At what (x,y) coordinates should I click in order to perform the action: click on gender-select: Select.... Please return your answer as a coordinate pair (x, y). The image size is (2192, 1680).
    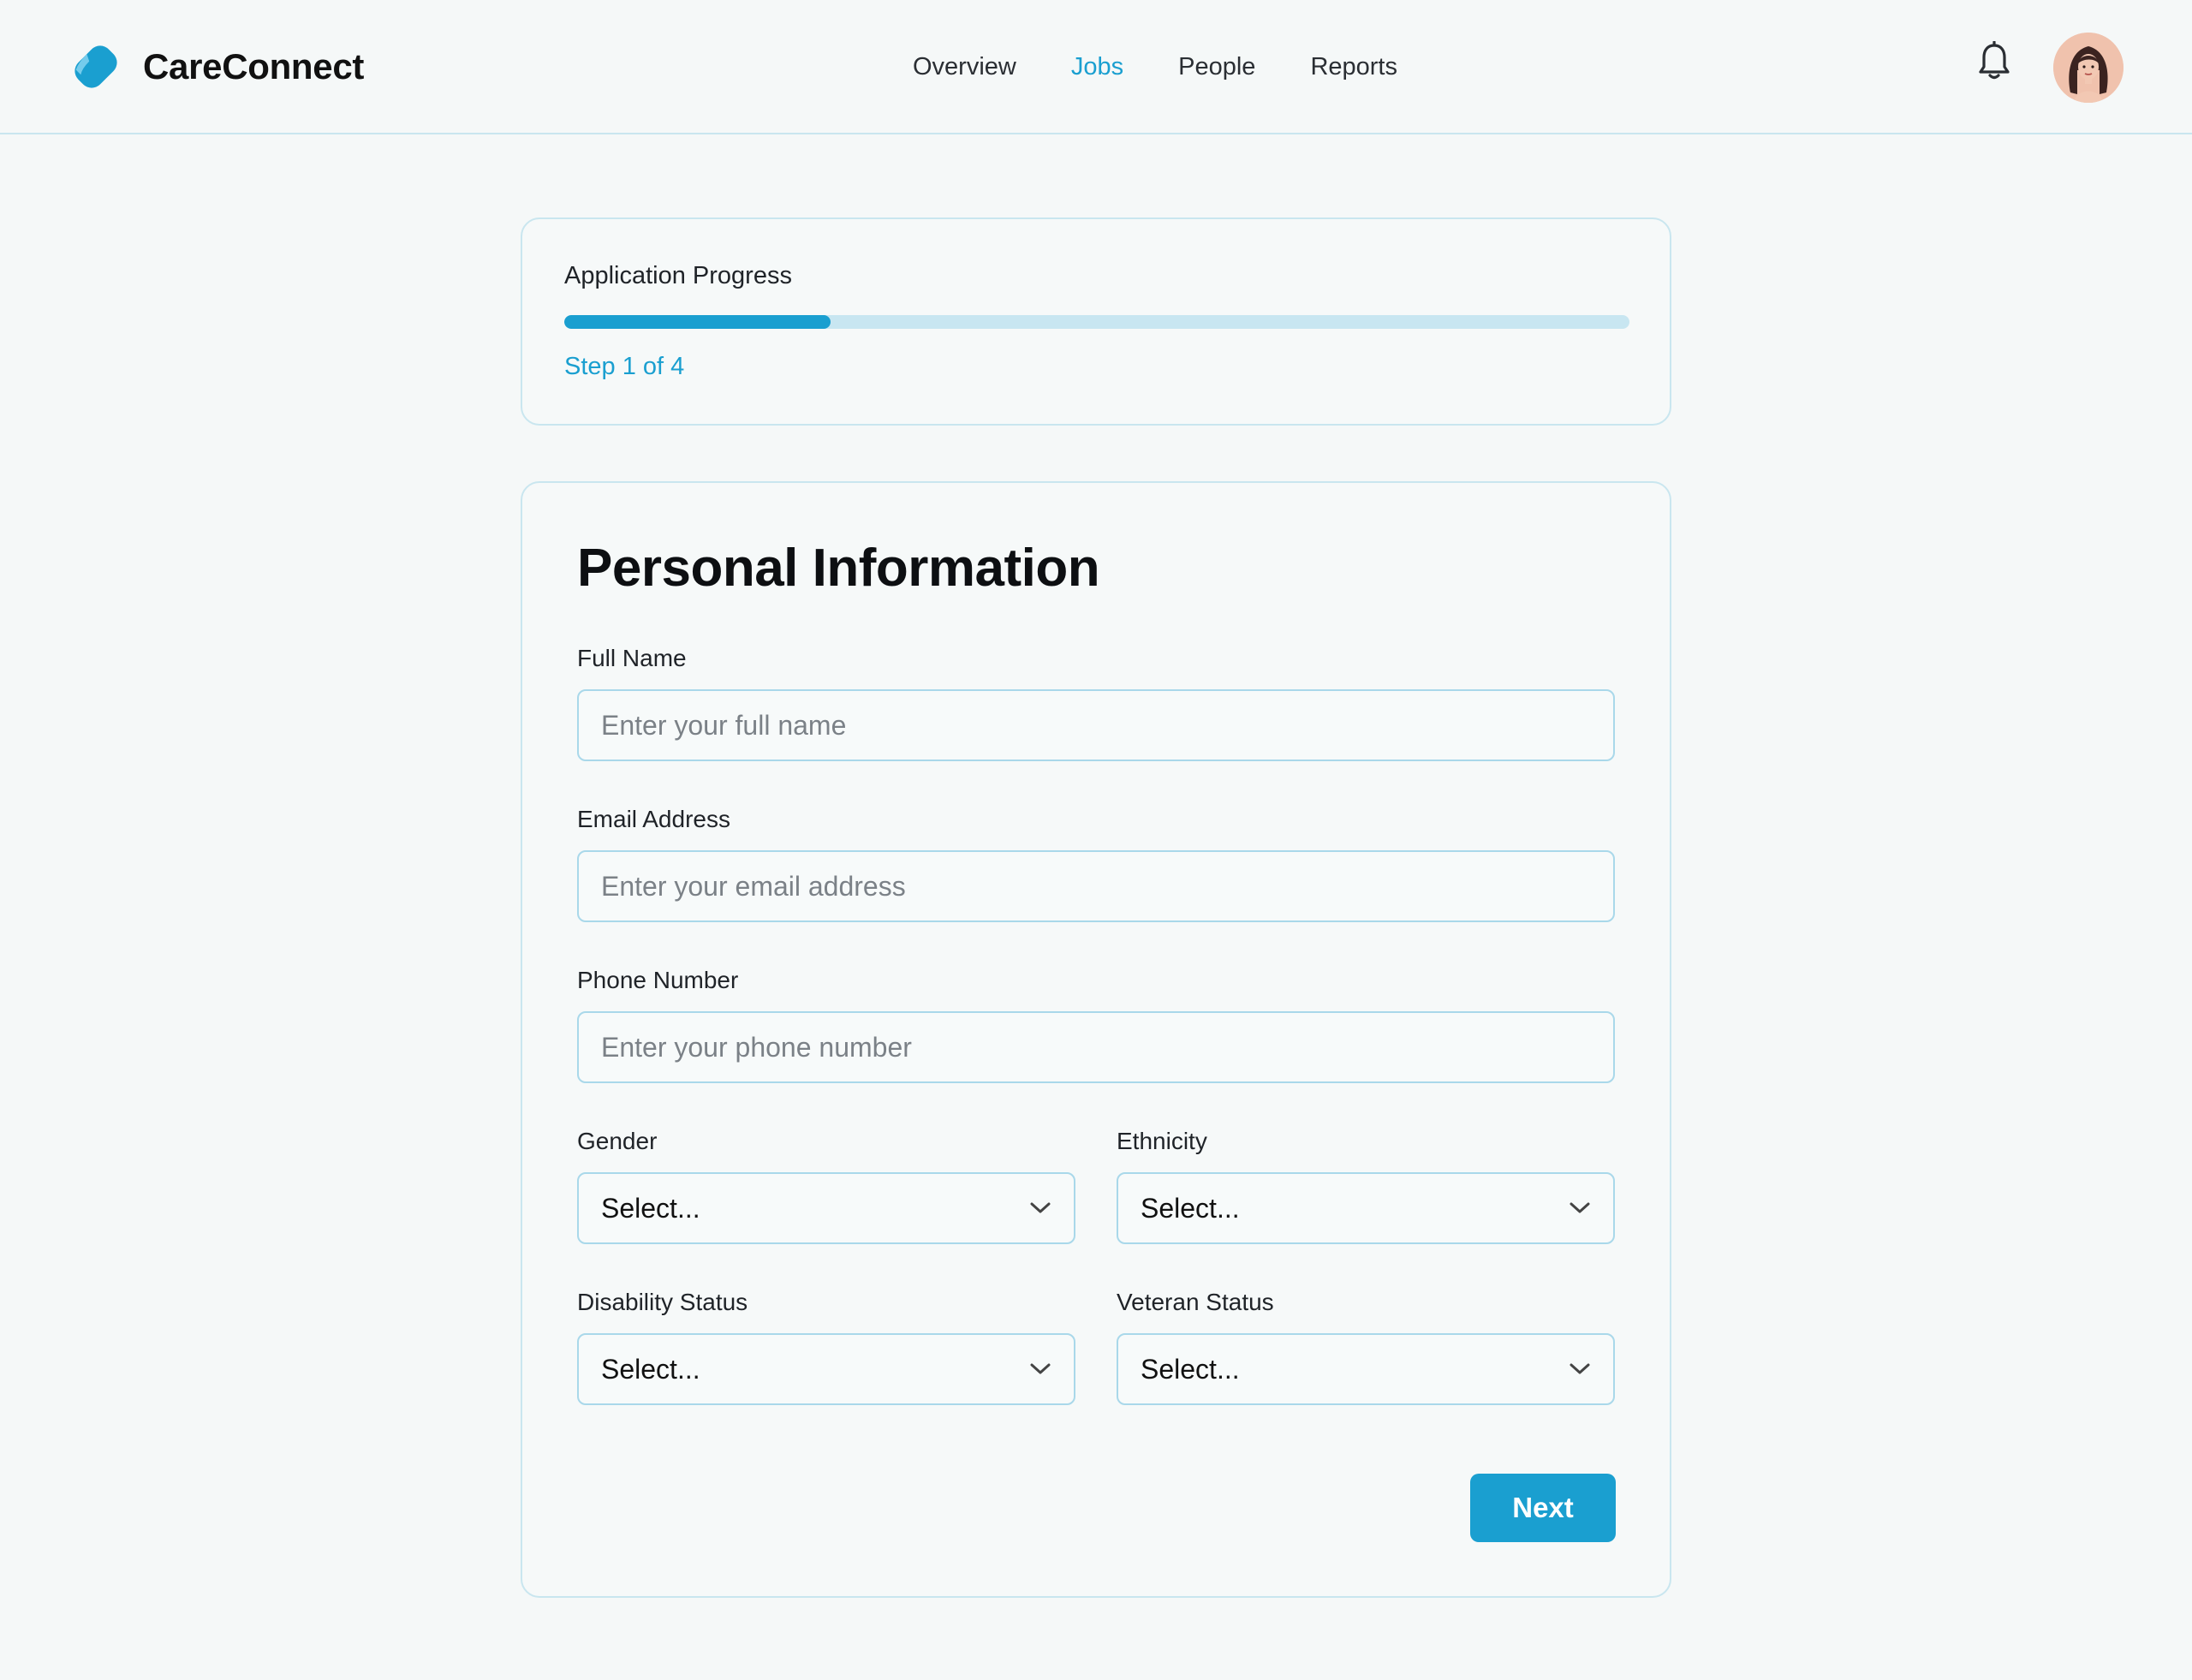
    Looking at the image, I should click on (826, 1208).